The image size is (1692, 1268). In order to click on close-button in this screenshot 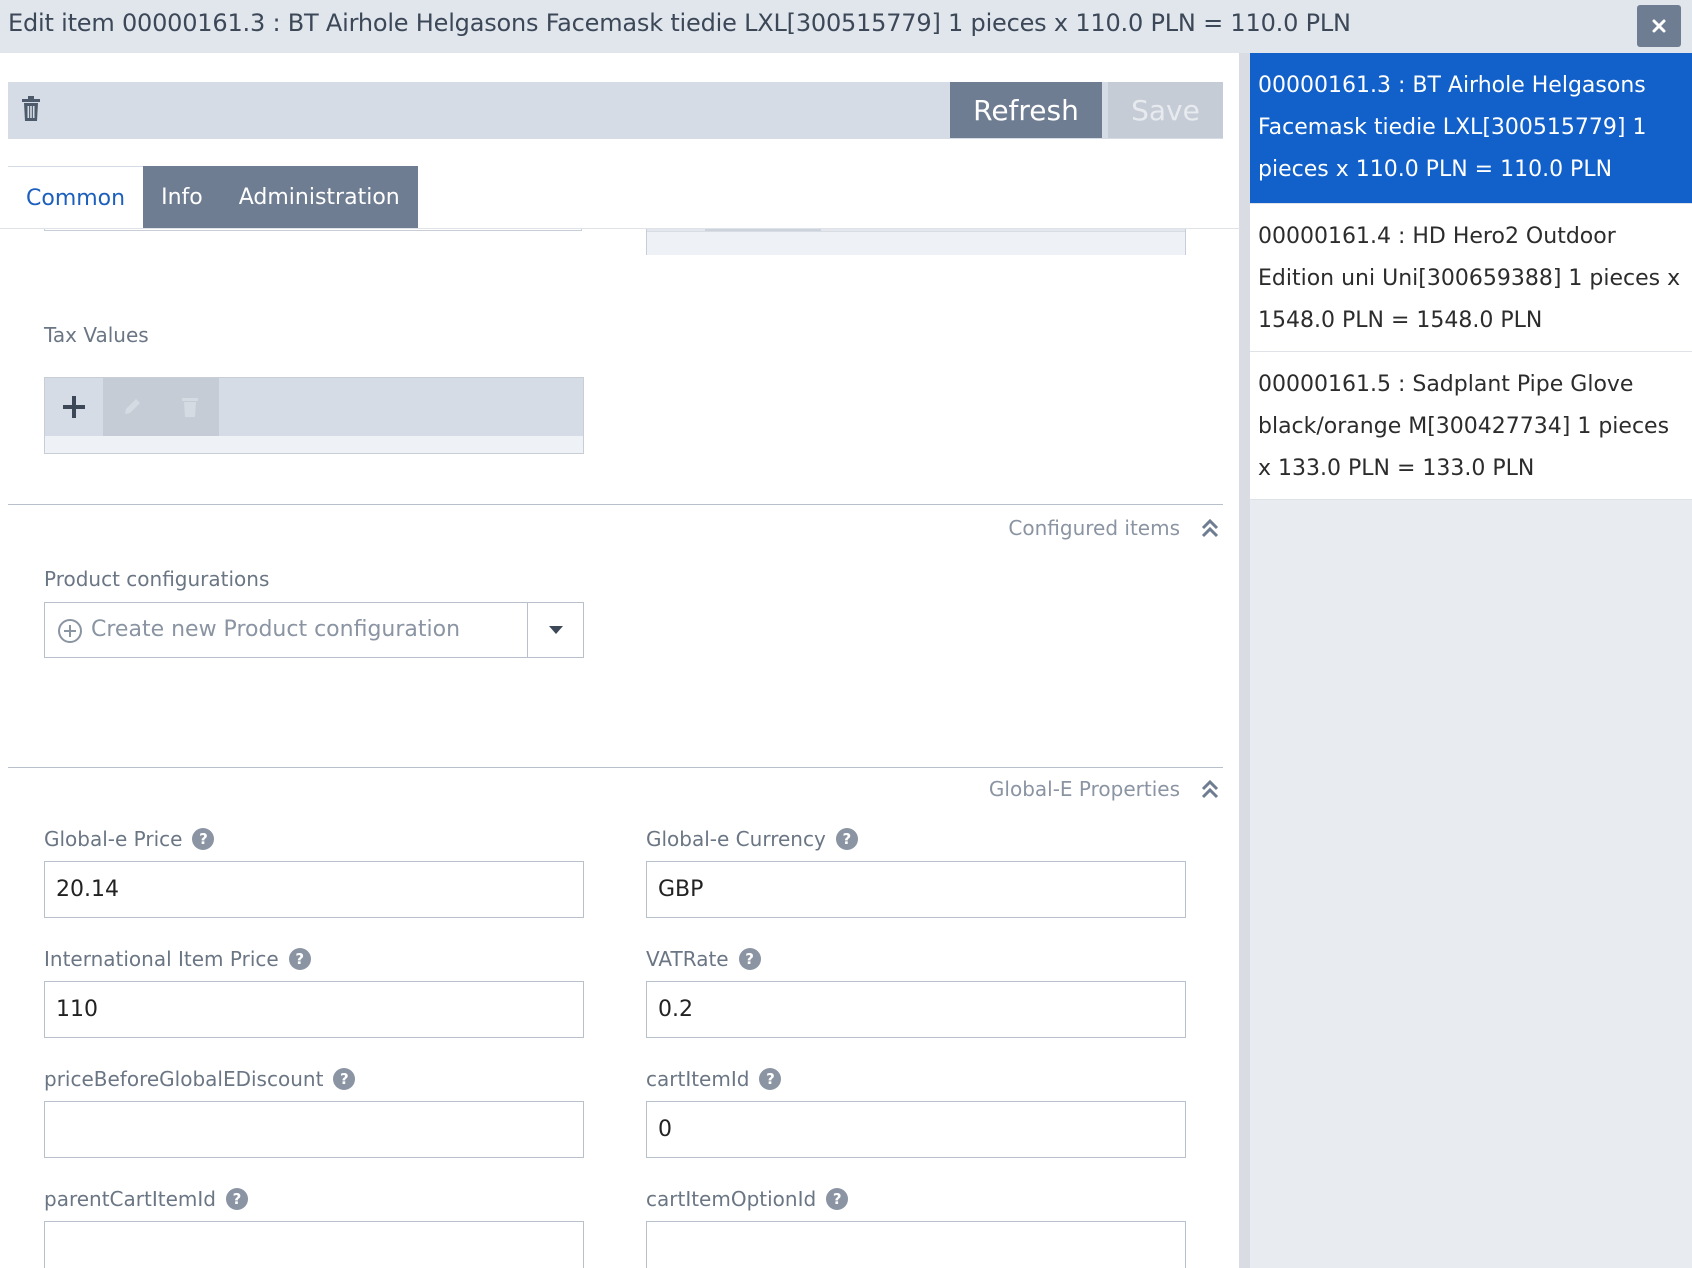, I will do `click(1659, 26)`.